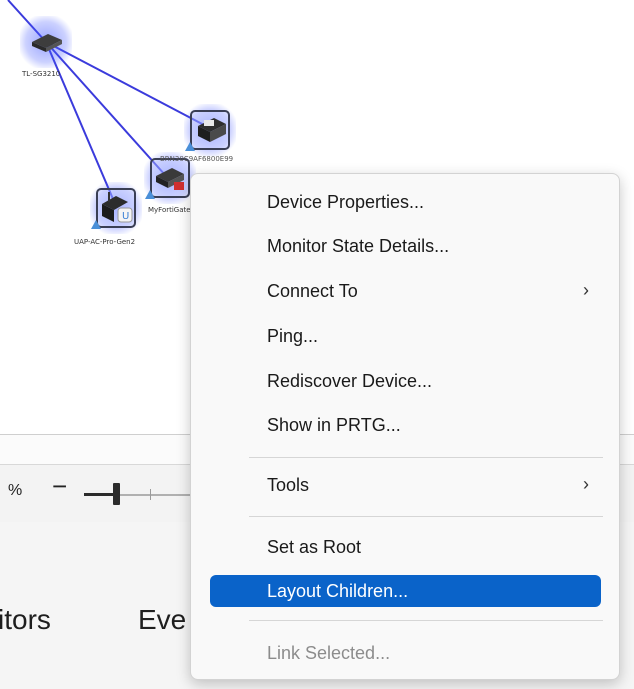 The image size is (634, 689). Describe the element at coordinates (125, 216) in the screenshot. I see `svg-text: U` at that location.